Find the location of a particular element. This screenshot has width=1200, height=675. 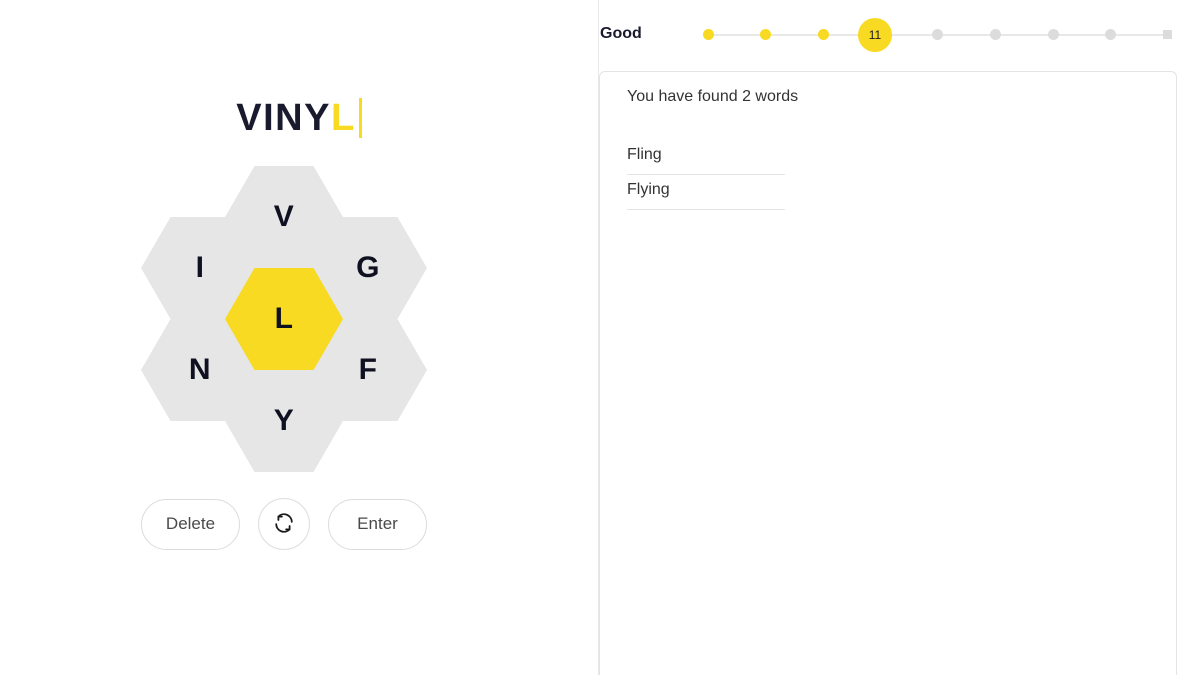

found-words-list: Fling Flying is located at coordinates (887, 175).